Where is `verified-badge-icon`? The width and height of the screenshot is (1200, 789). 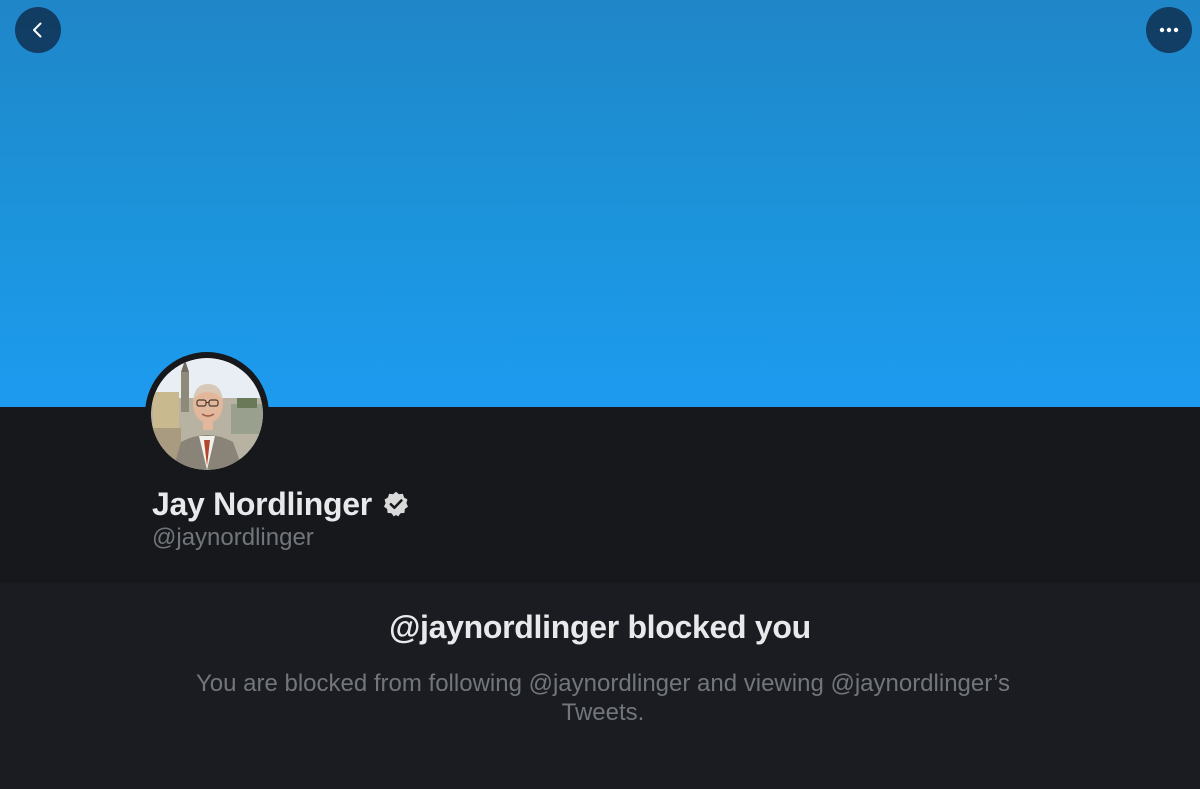 verified-badge-icon is located at coordinates (395, 504).